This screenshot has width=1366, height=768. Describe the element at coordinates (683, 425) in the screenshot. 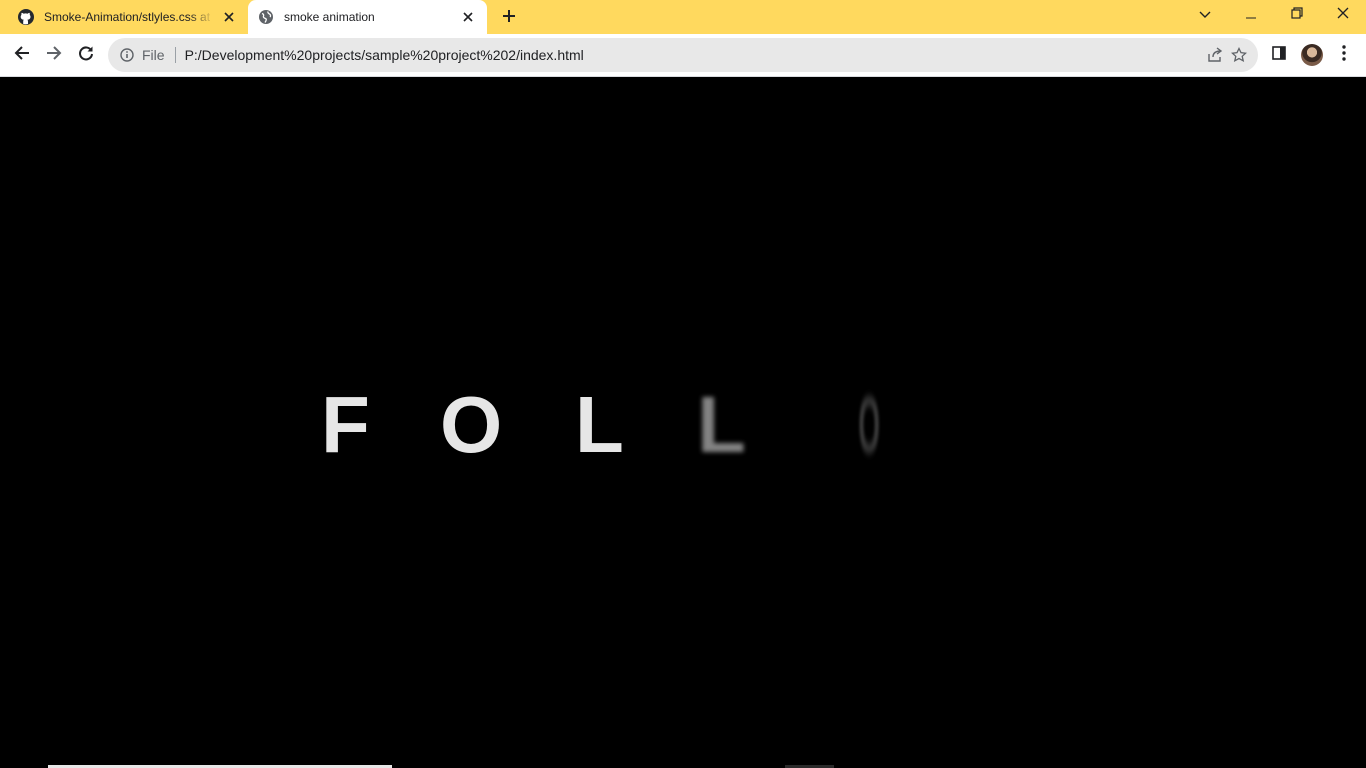

I see `smoke-animation-text: F O L L O` at that location.